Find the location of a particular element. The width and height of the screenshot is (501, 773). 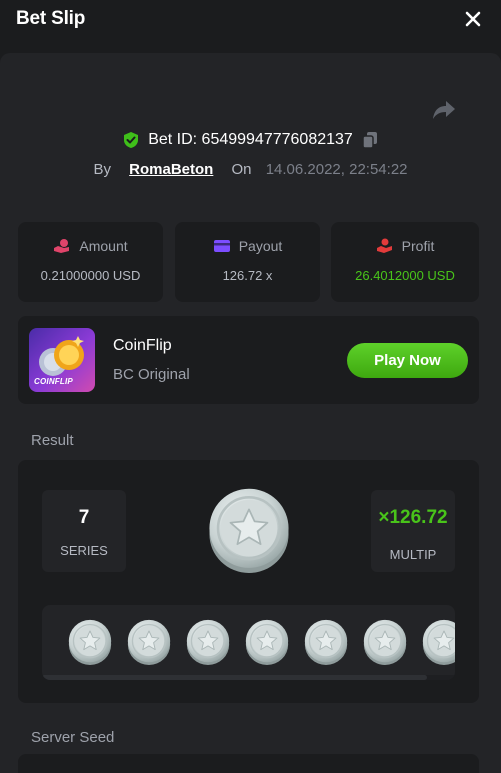

shield-check-icon is located at coordinates (131, 140).